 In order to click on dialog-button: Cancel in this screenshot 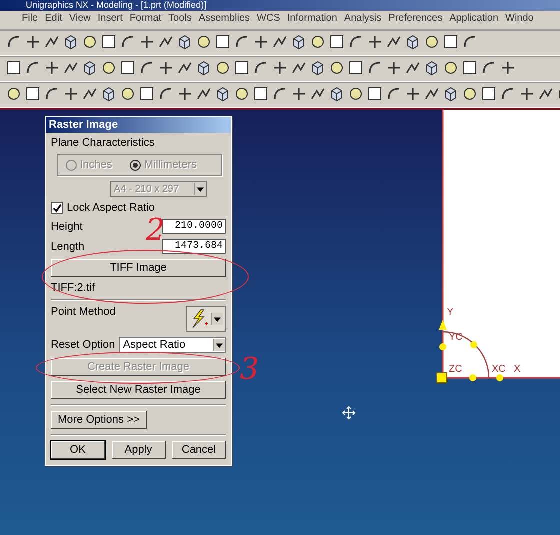, I will do `click(199, 450)`.